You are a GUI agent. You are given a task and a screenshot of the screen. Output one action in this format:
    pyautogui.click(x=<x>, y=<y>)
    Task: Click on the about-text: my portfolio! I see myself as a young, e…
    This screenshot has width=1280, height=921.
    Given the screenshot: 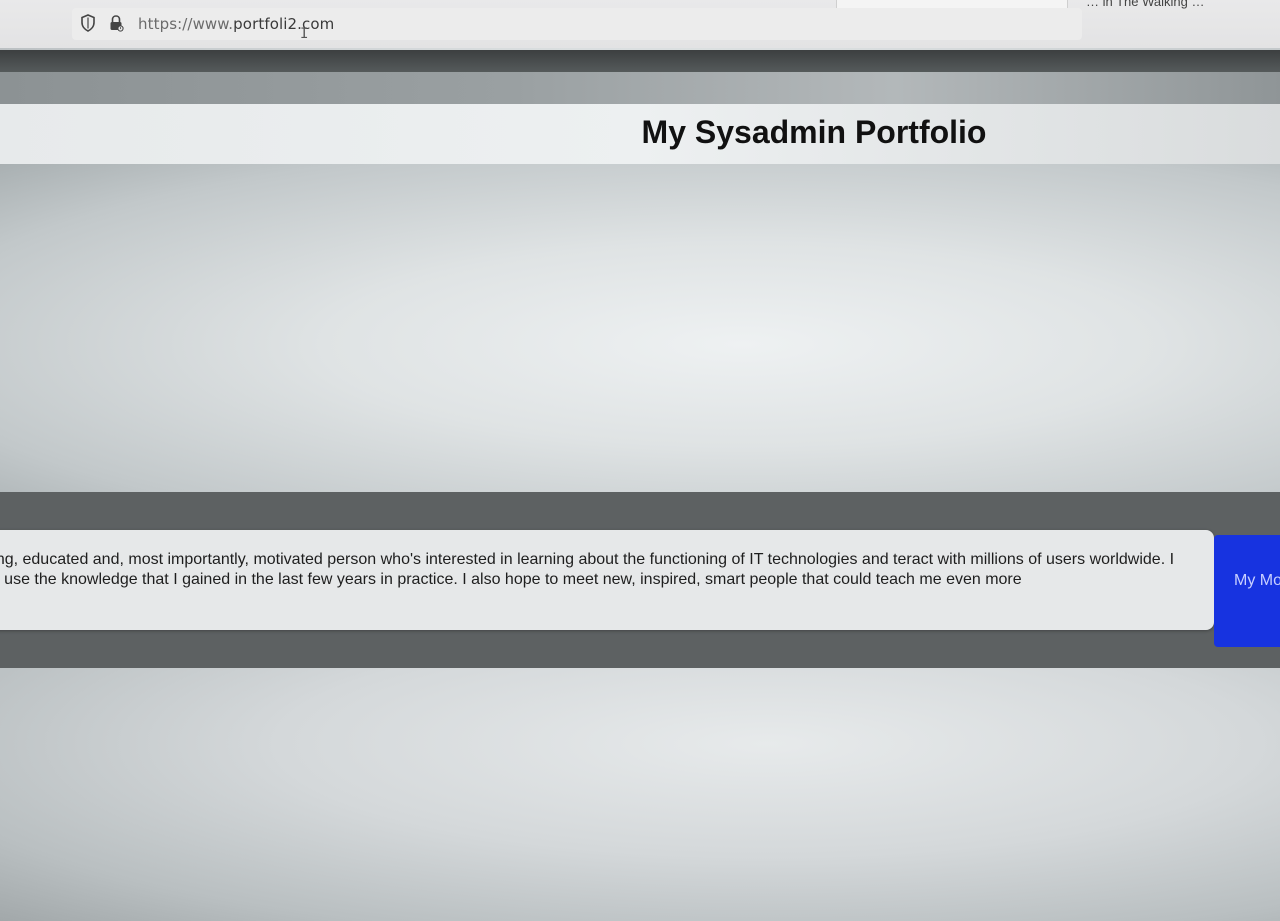 What is the action you would take?
    pyautogui.click(x=587, y=569)
    